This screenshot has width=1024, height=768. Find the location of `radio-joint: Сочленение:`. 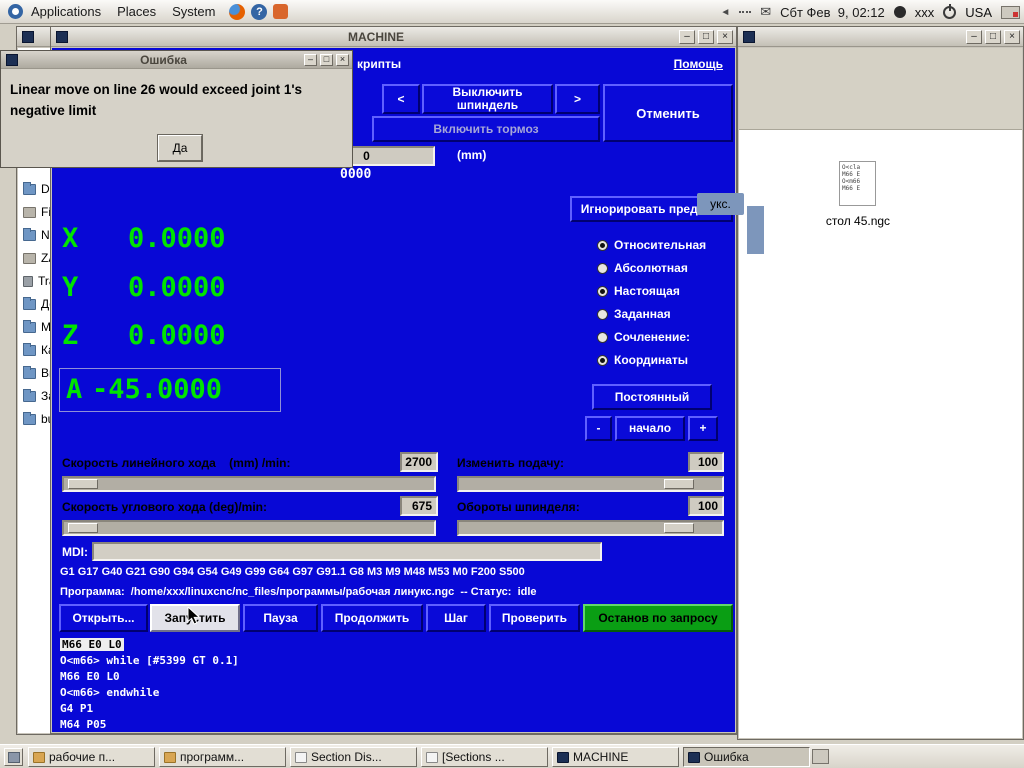

radio-joint: Сочленение: is located at coordinates (643, 337).